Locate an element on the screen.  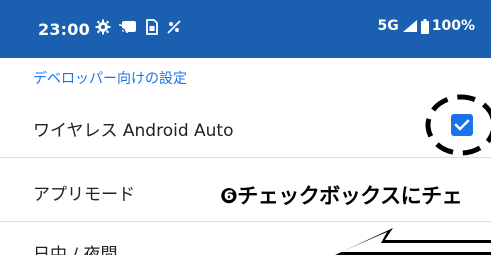
wireless-android-auto-checkbox is located at coordinates (462, 125).